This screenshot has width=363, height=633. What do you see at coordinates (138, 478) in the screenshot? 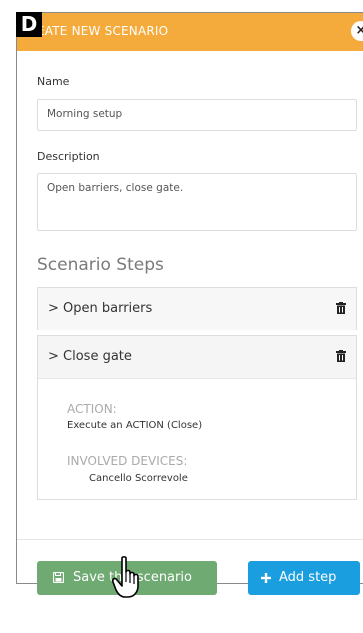
I see `involved-device-value: Cancello Scorrevole` at bounding box center [138, 478].